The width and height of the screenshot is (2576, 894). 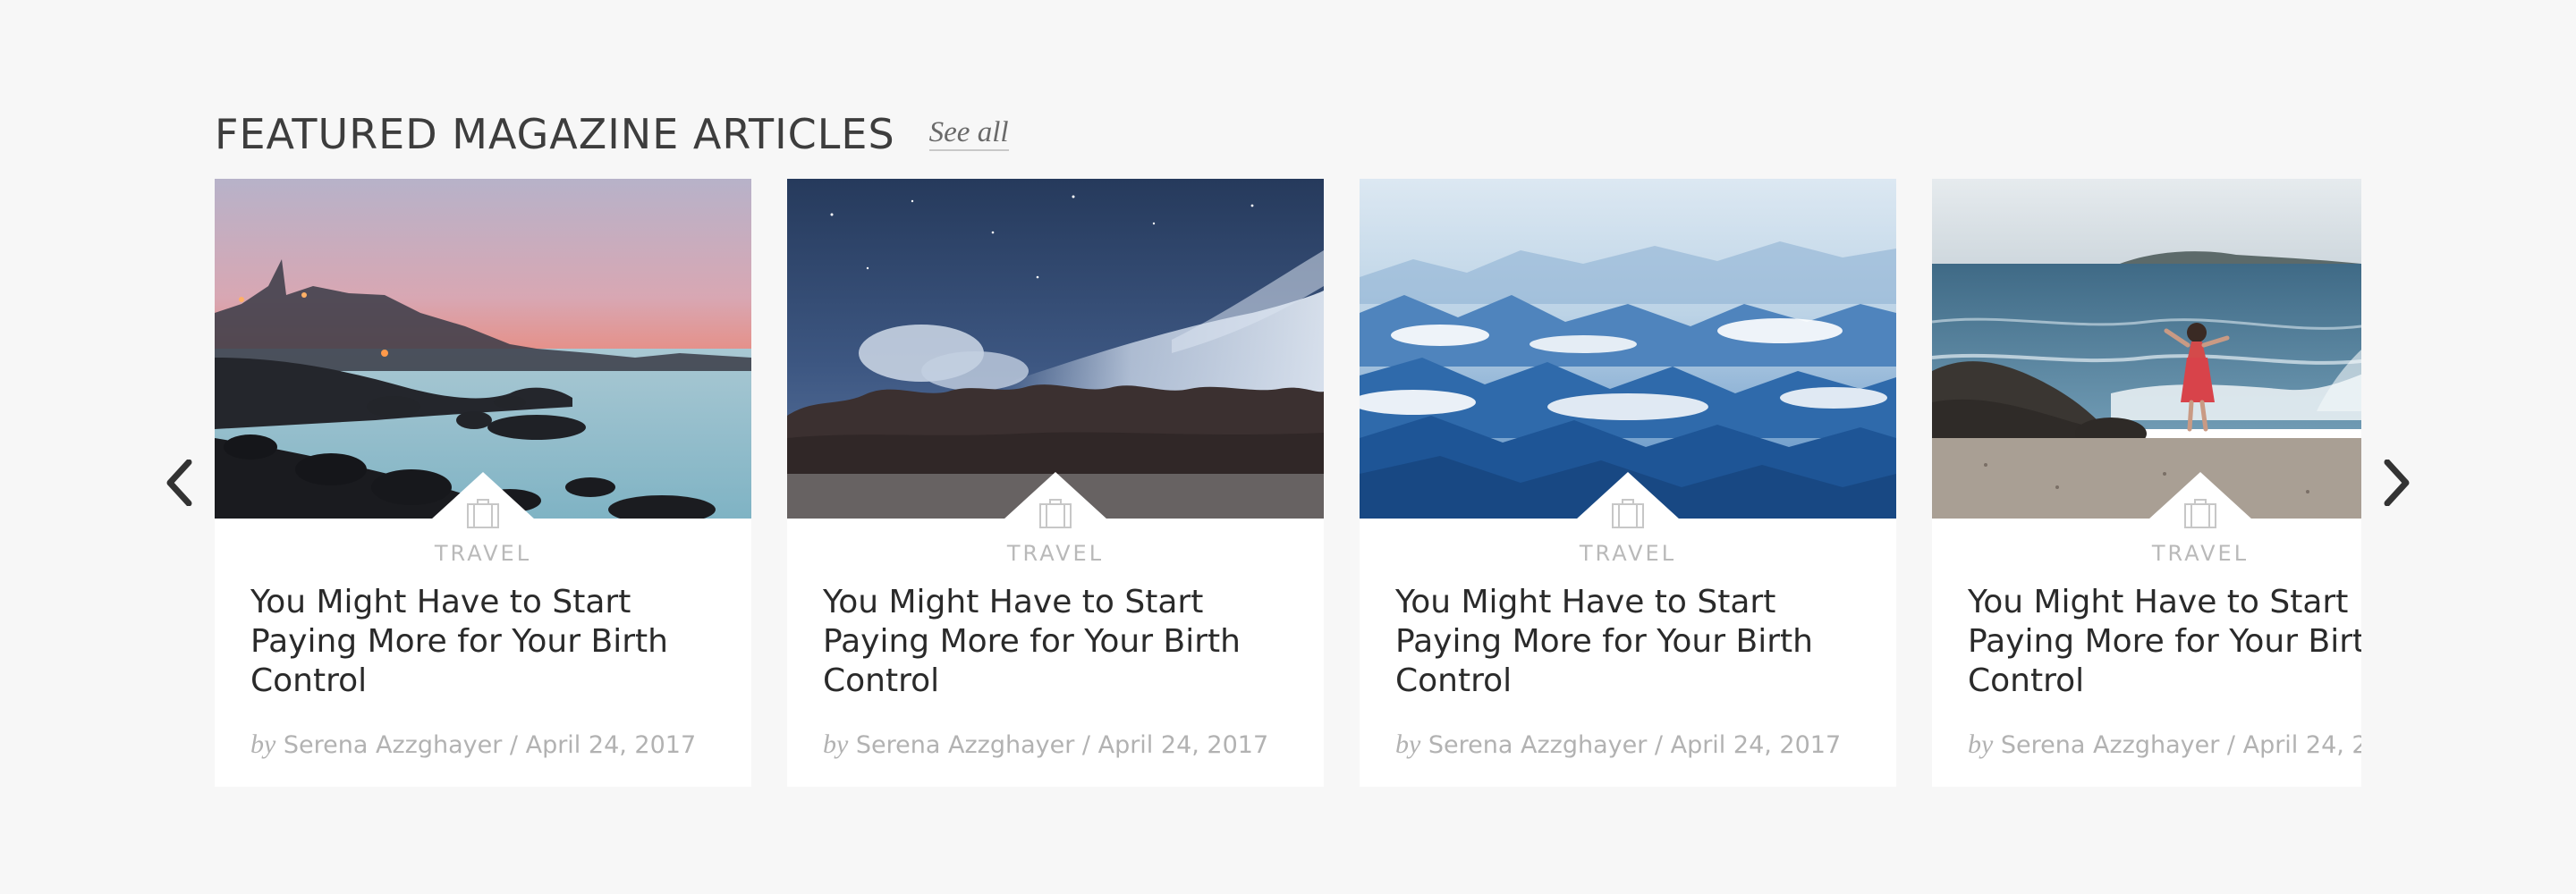 What do you see at coordinates (555, 134) in the screenshot?
I see `section-title: FEATURED MAGAZINE ARTICLES` at bounding box center [555, 134].